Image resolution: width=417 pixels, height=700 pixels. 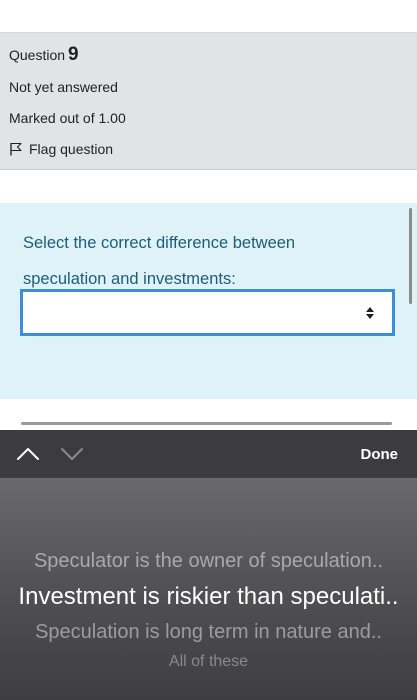 What do you see at coordinates (73, 54) in the screenshot?
I see `question-number: 9` at bounding box center [73, 54].